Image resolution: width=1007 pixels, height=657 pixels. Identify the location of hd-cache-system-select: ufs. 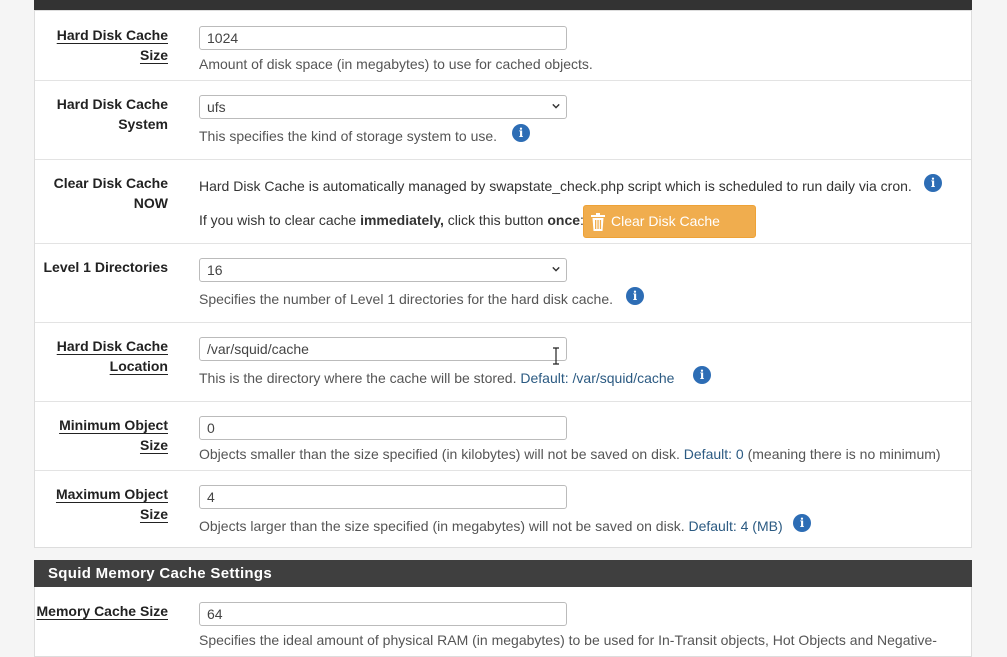
(383, 107).